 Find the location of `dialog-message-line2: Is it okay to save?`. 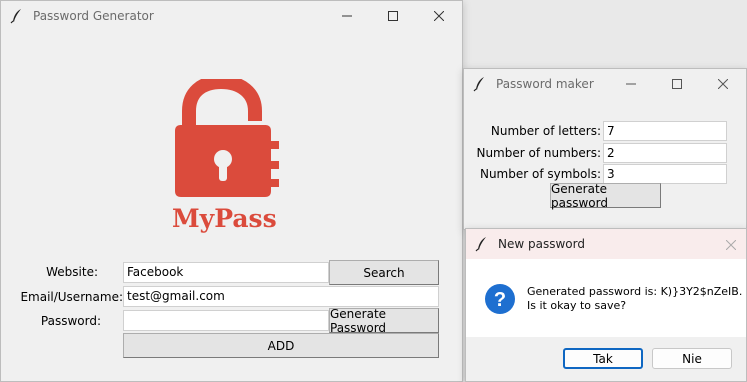

dialog-message-line2: Is it okay to save? is located at coordinates (577, 305).